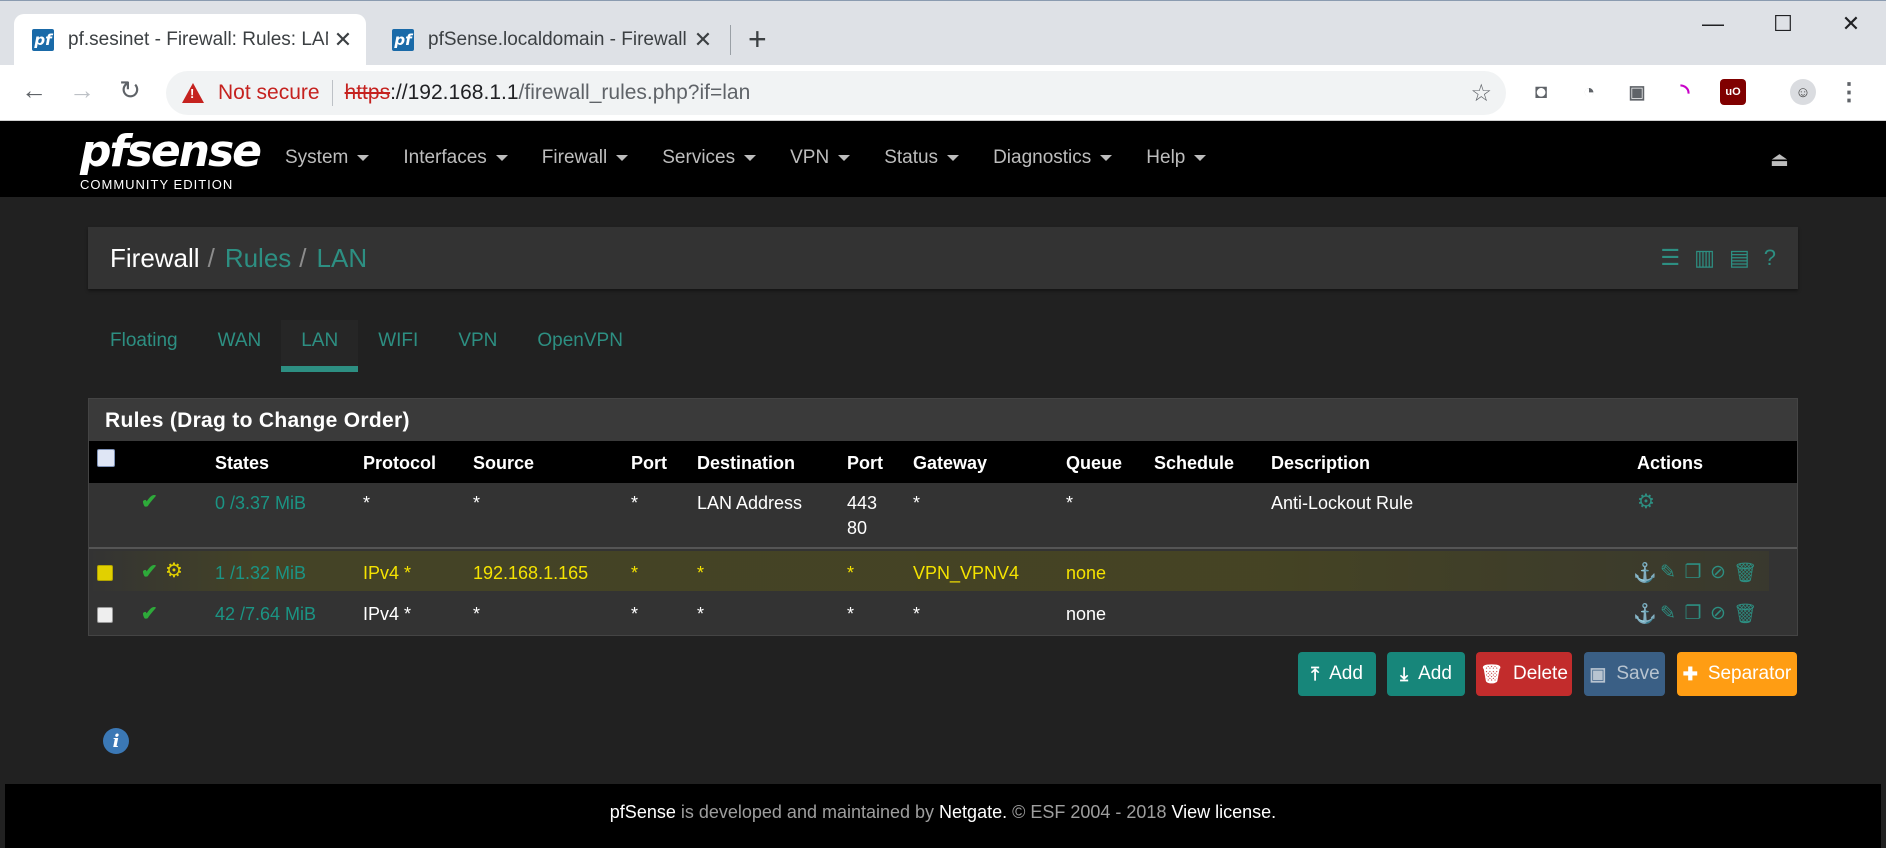  Describe the element at coordinates (950, 463) in the screenshot. I see `col-gateway: Gateway` at that location.